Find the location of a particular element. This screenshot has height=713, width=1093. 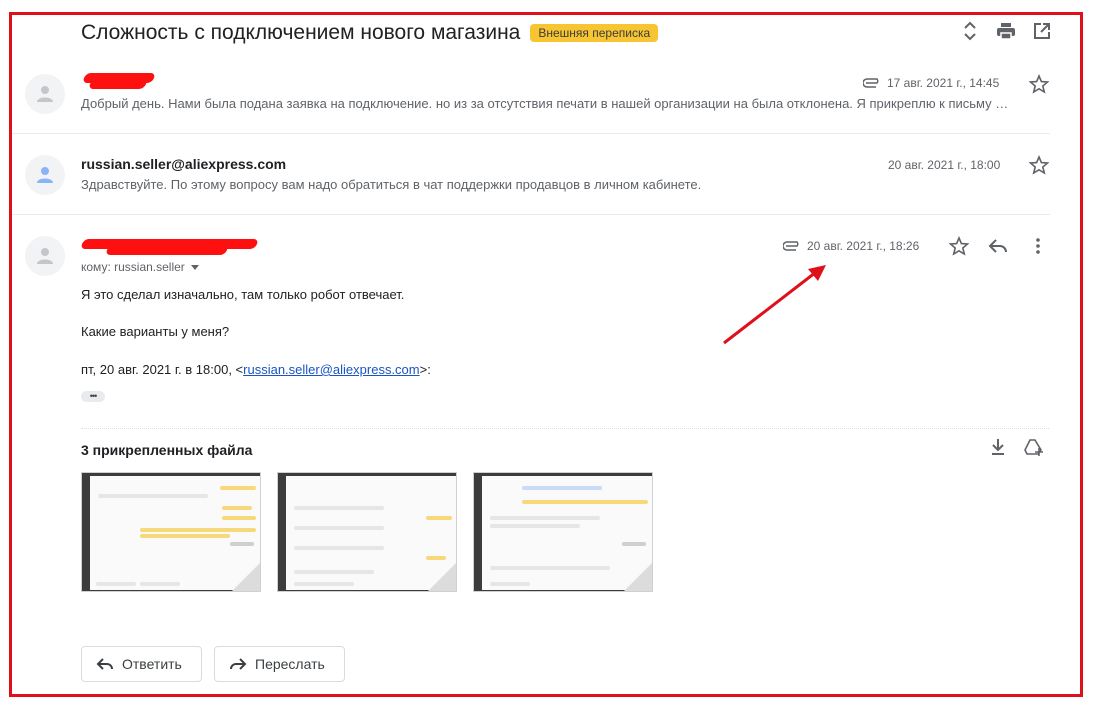

attachments-divider is located at coordinates (565, 428).